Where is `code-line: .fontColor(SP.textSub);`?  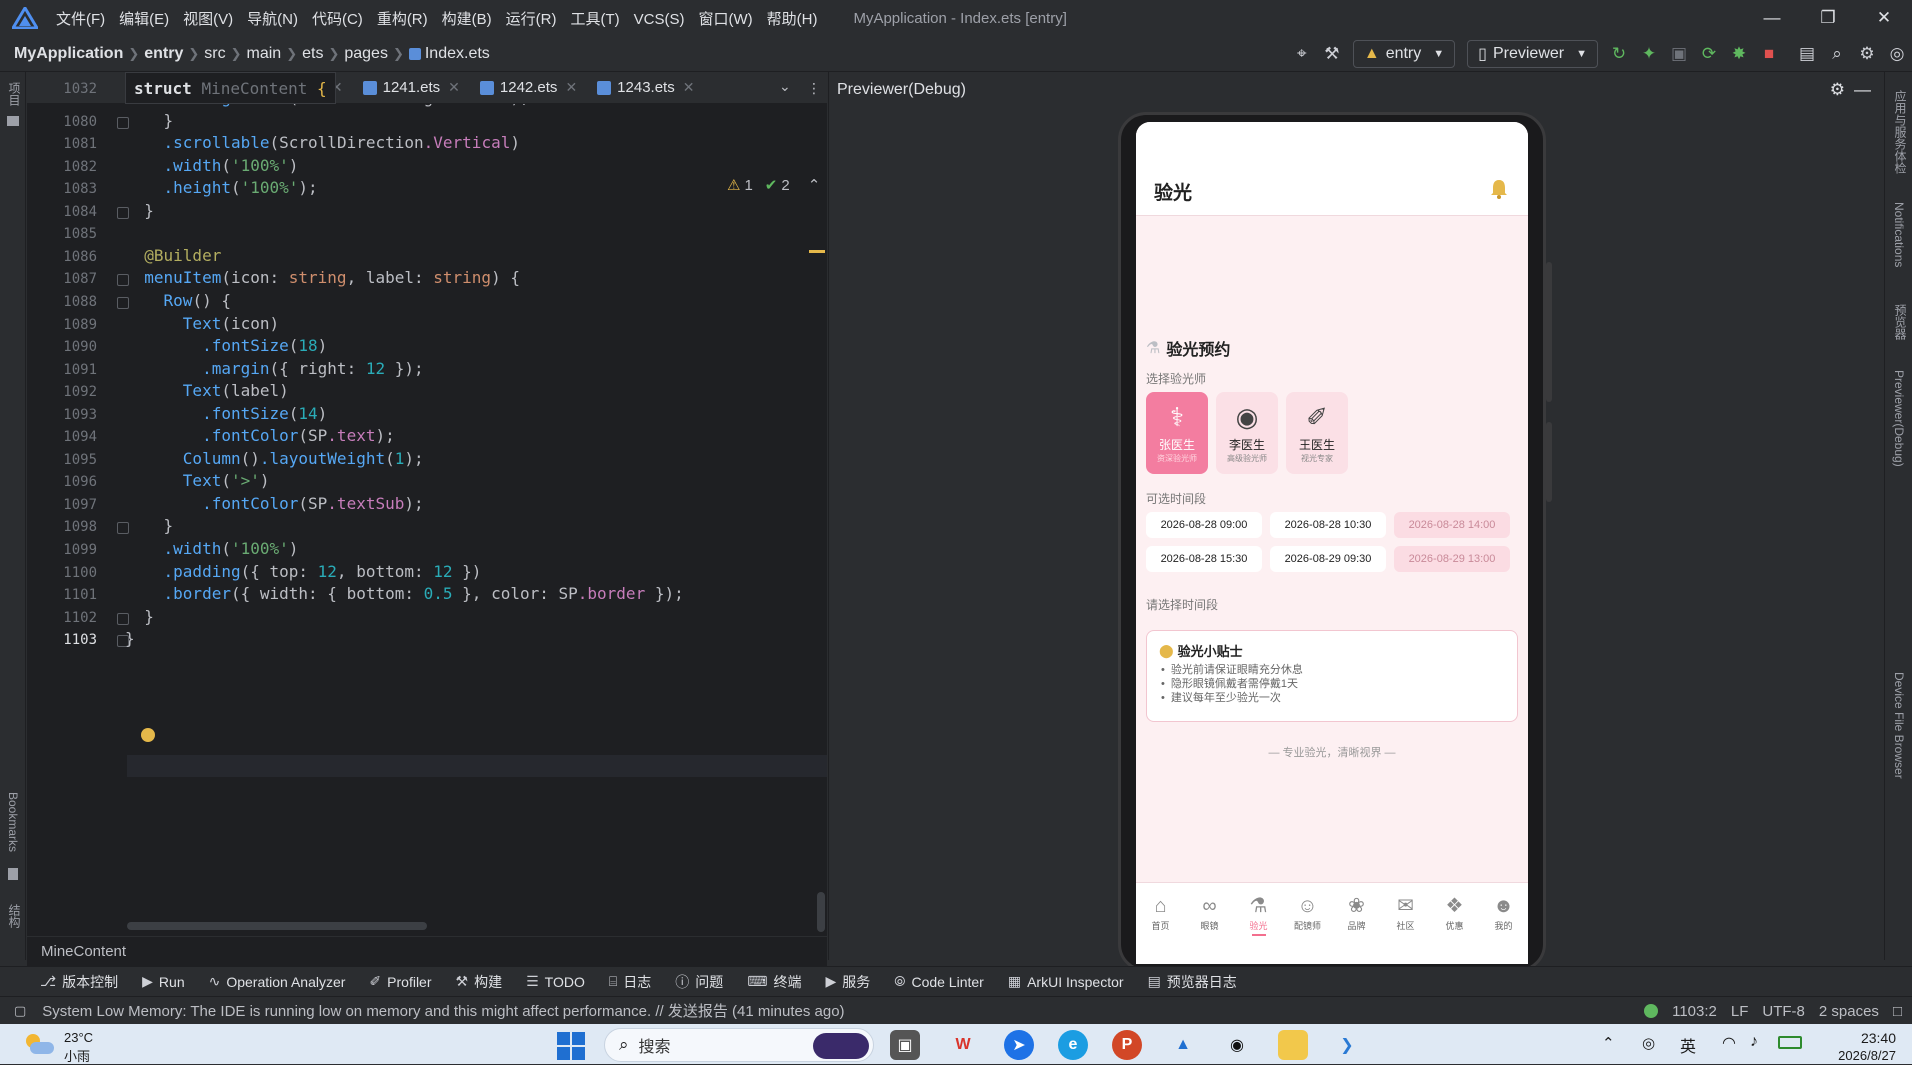
code-line: .fontColor(SP.textSub); is located at coordinates (274, 503).